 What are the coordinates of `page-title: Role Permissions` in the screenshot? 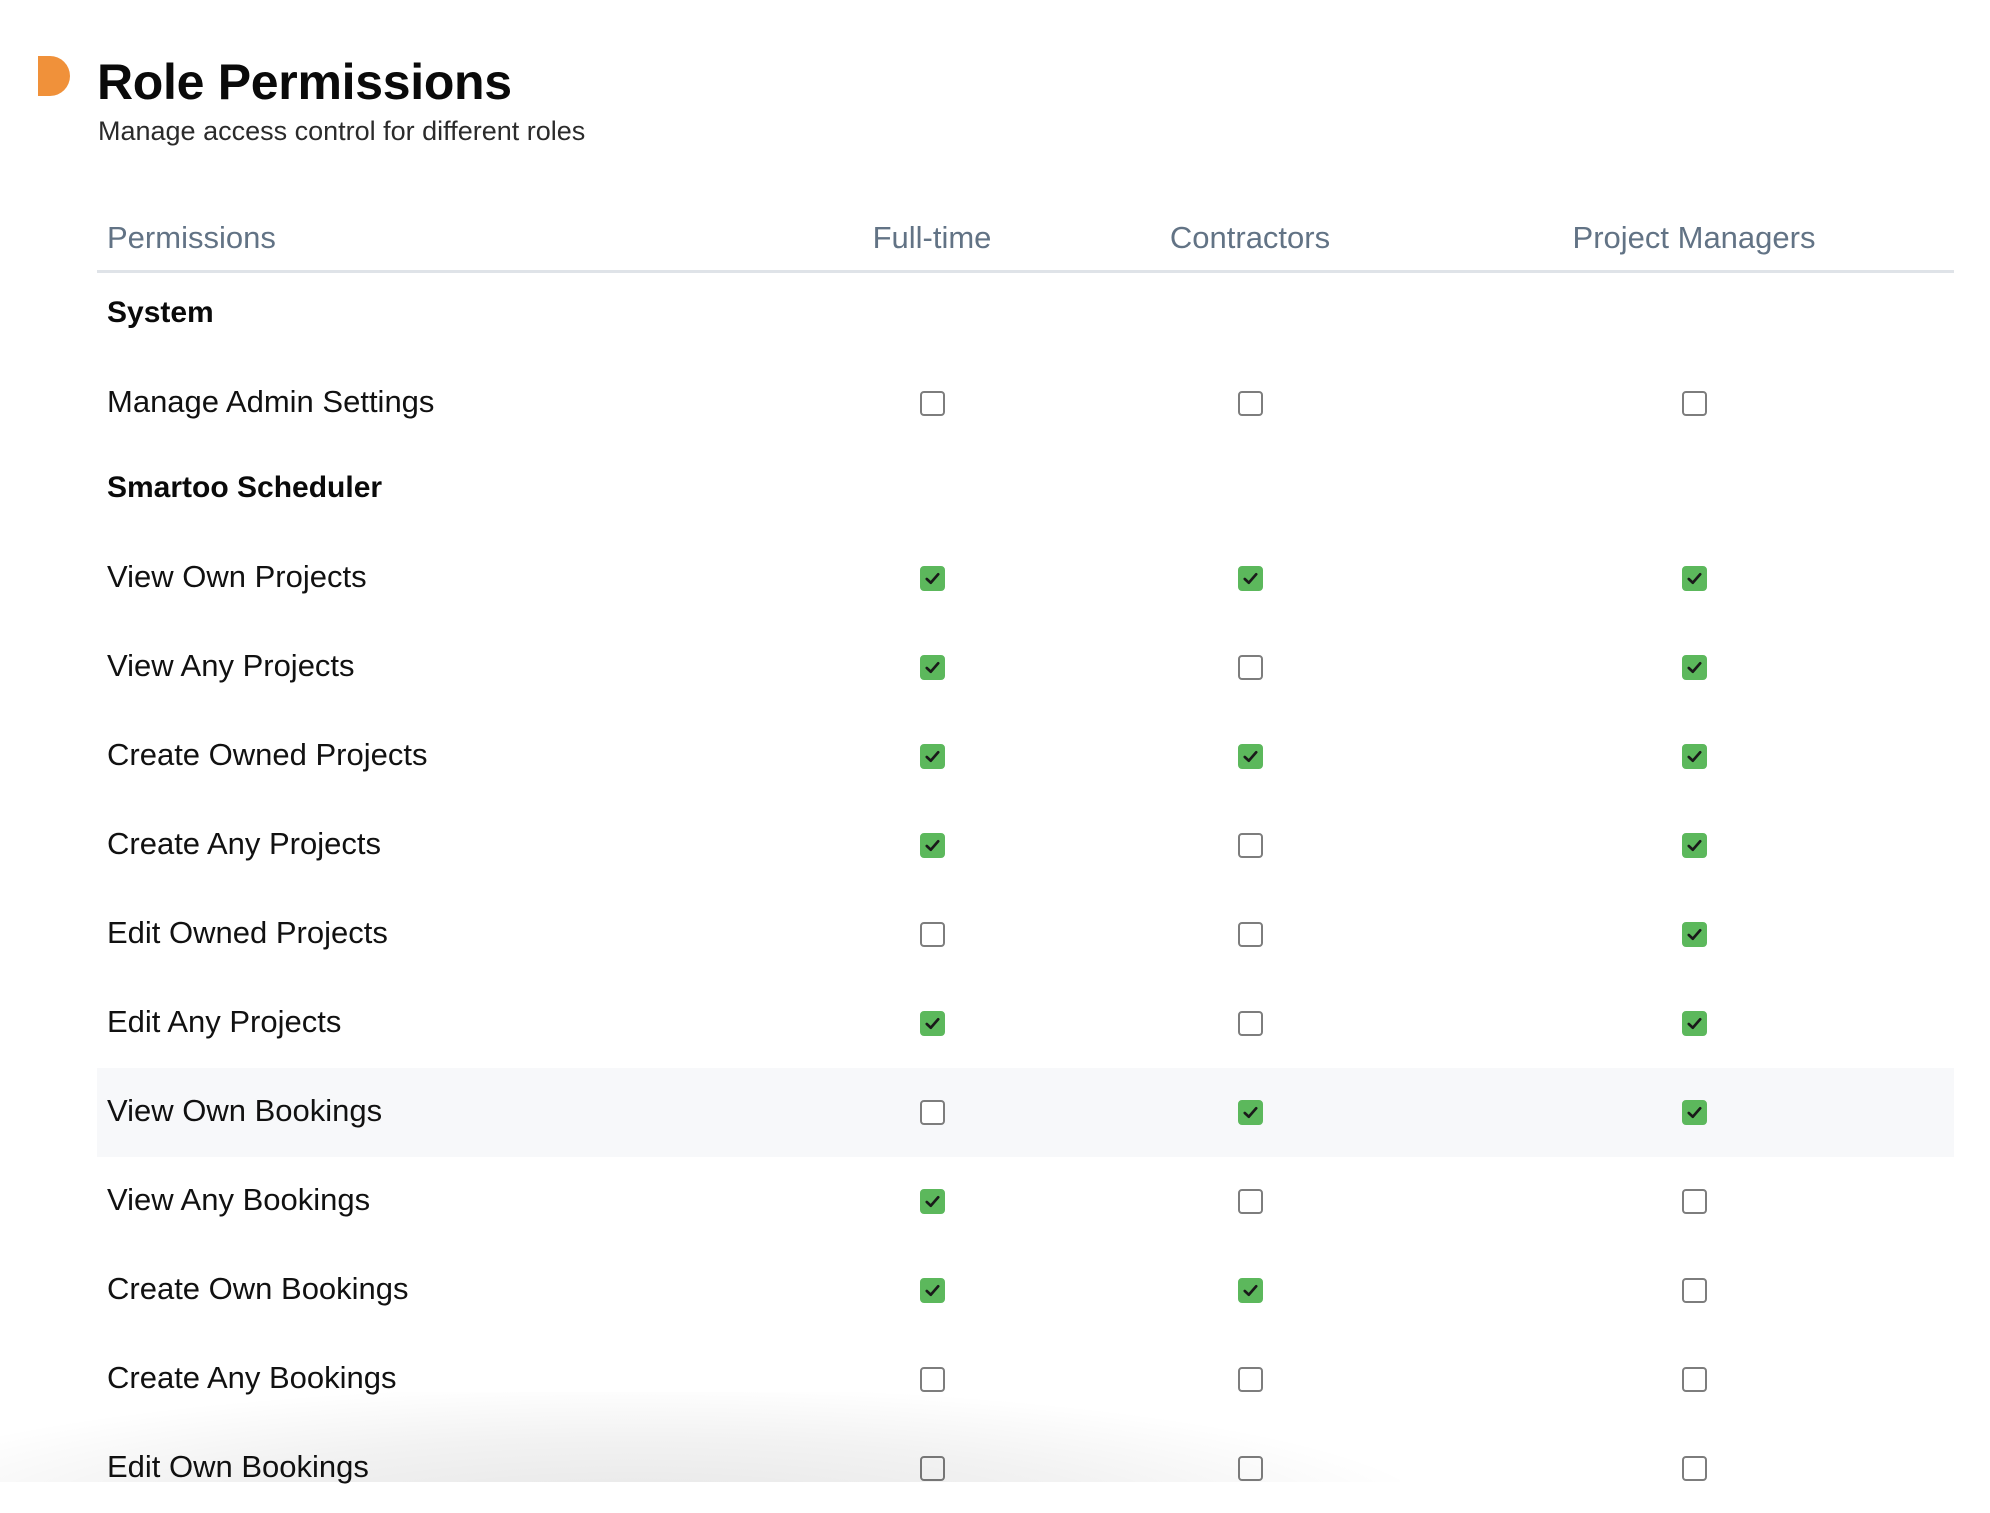 It's located at (304, 82).